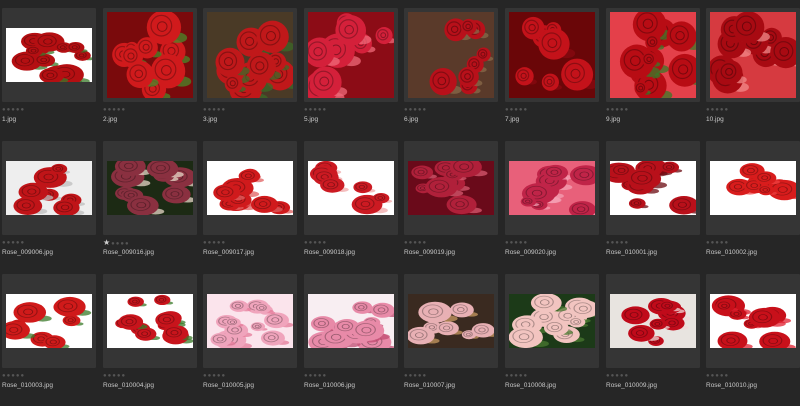 This screenshot has height=406, width=800. What do you see at coordinates (116, 243) in the screenshot?
I see `rating-stars: ★●●●●` at bounding box center [116, 243].